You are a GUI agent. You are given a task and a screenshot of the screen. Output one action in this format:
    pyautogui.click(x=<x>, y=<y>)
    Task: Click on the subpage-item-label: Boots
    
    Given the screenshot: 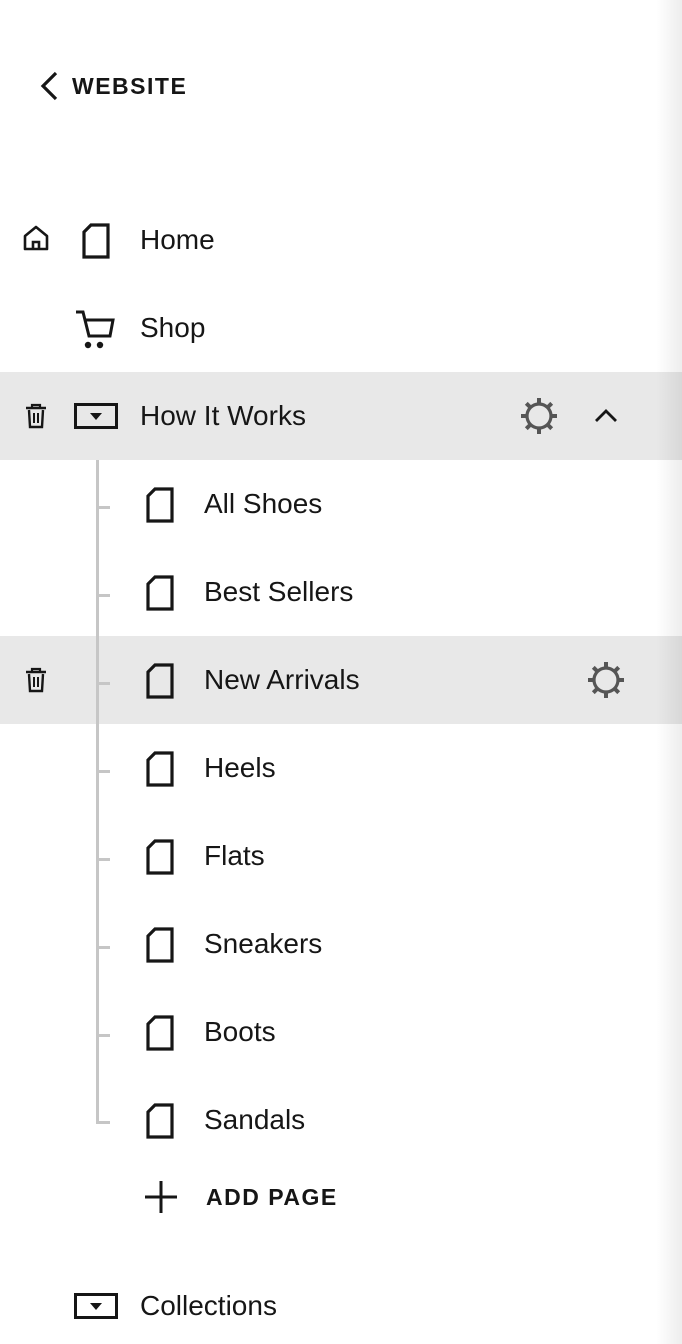 What is the action you would take?
    pyautogui.click(x=240, y=1031)
    